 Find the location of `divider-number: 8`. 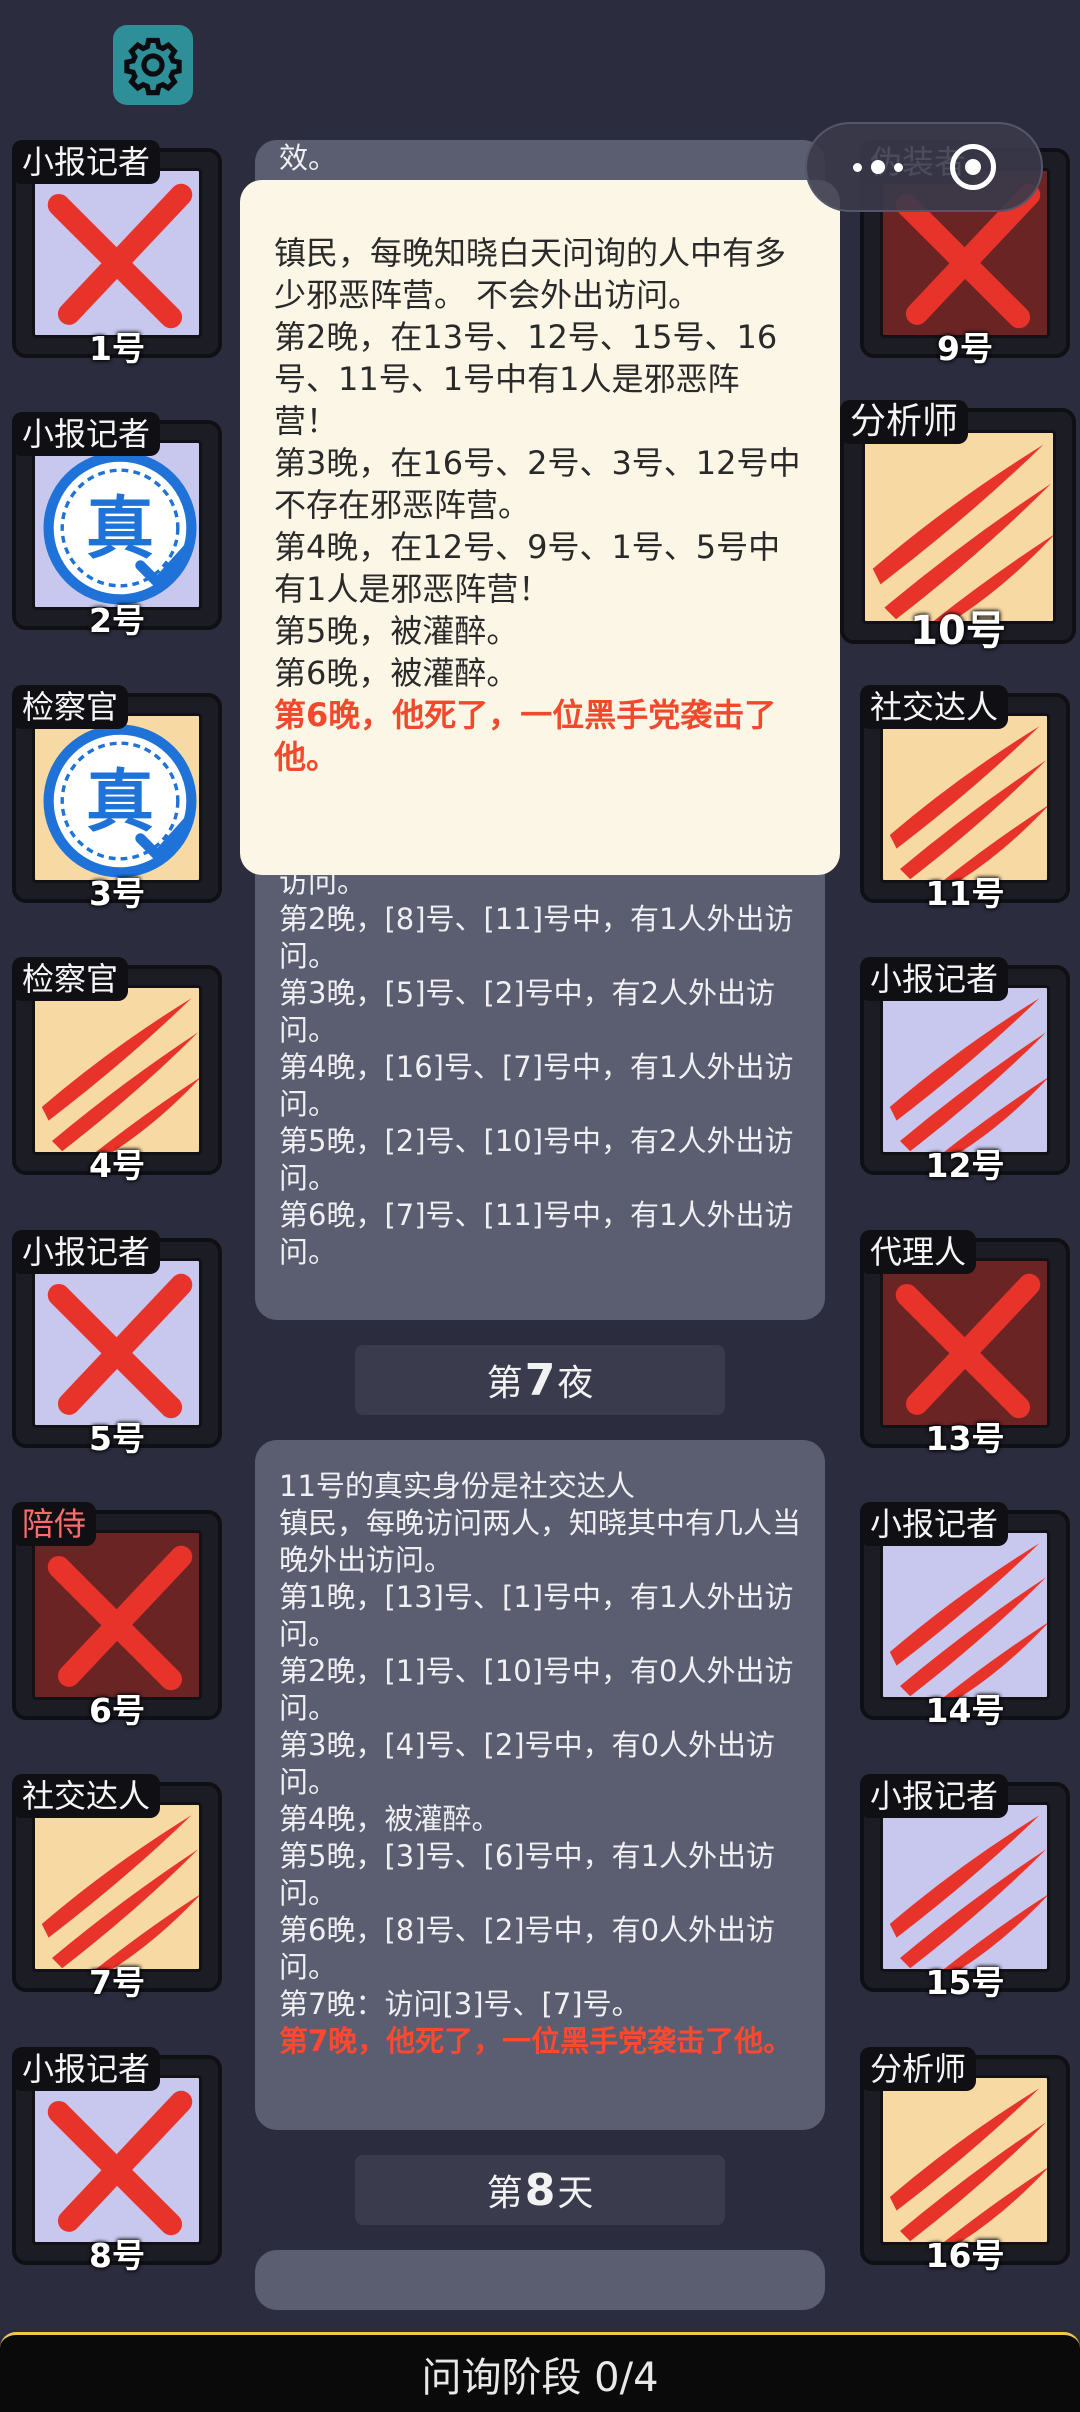

divider-number: 8 is located at coordinates (540, 2190).